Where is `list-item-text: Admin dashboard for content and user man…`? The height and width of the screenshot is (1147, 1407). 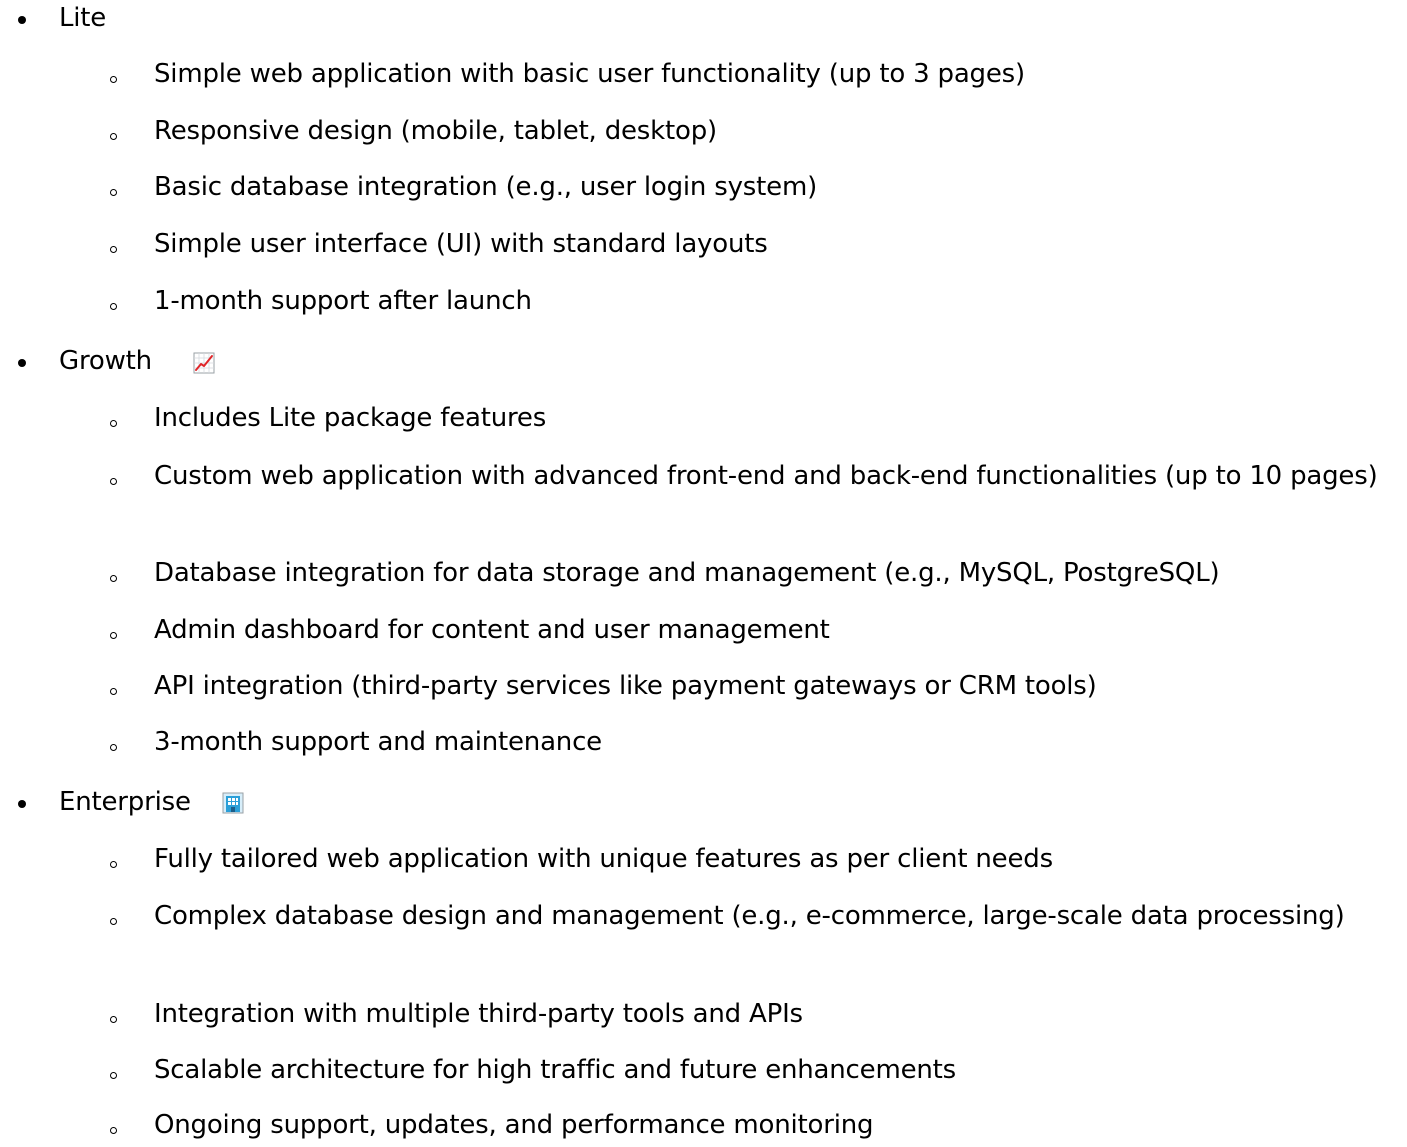 list-item-text: Admin dashboard for content and user man… is located at coordinates (492, 630).